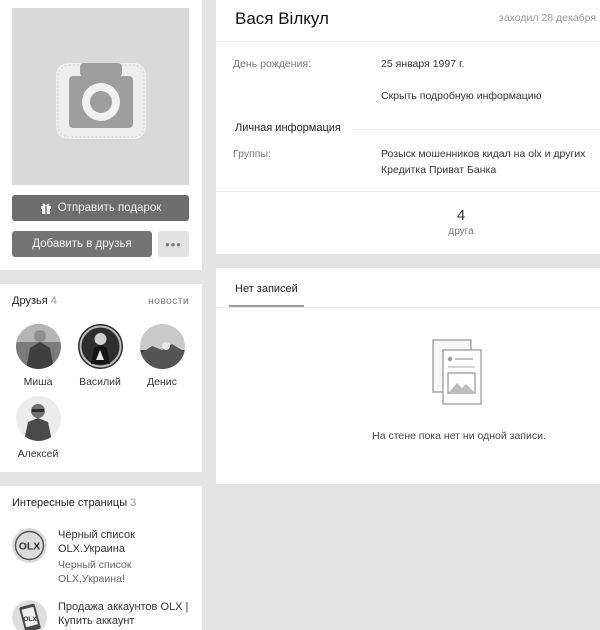  What do you see at coordinates (30, 301) in the screenshot?
I see `friends-title-text: Друзья` at bounding box center [30, 301].